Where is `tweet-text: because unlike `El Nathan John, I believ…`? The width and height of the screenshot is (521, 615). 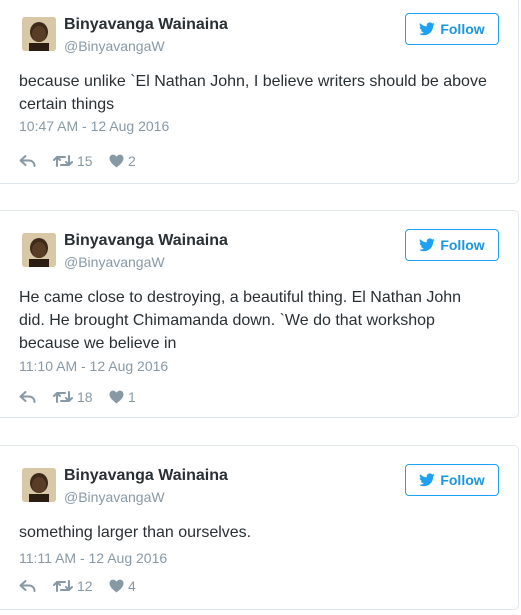 tweet-text: because unlike `El Nathan John, I believ… is located at coordinates (253, 93).